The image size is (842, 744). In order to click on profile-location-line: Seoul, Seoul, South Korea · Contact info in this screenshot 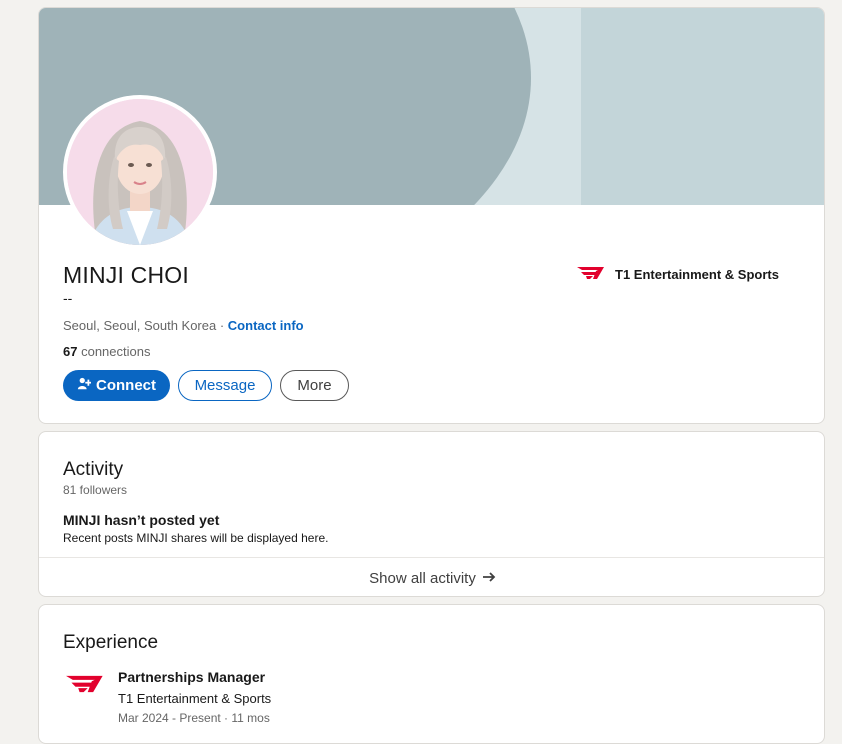, I will do `click(183, 325)`.